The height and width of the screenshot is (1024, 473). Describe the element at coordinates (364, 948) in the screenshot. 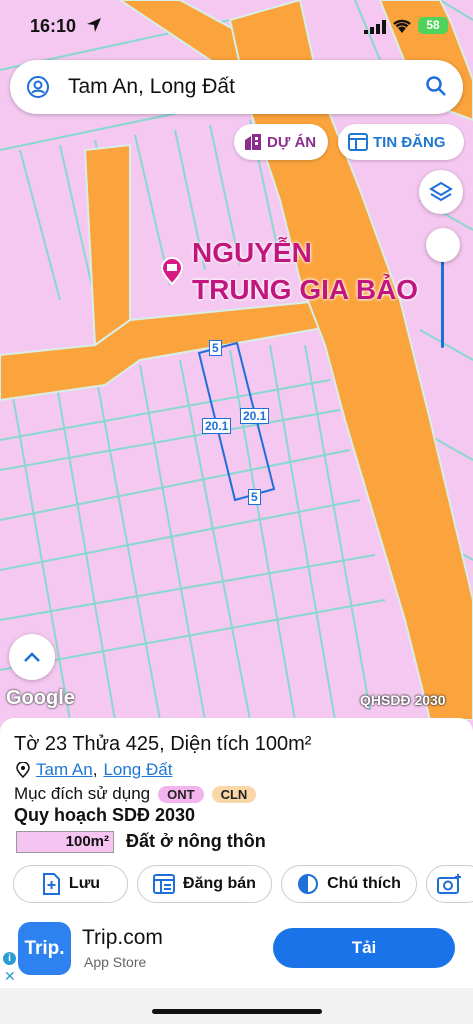

I see `ad-install-button: Tải` at that location.